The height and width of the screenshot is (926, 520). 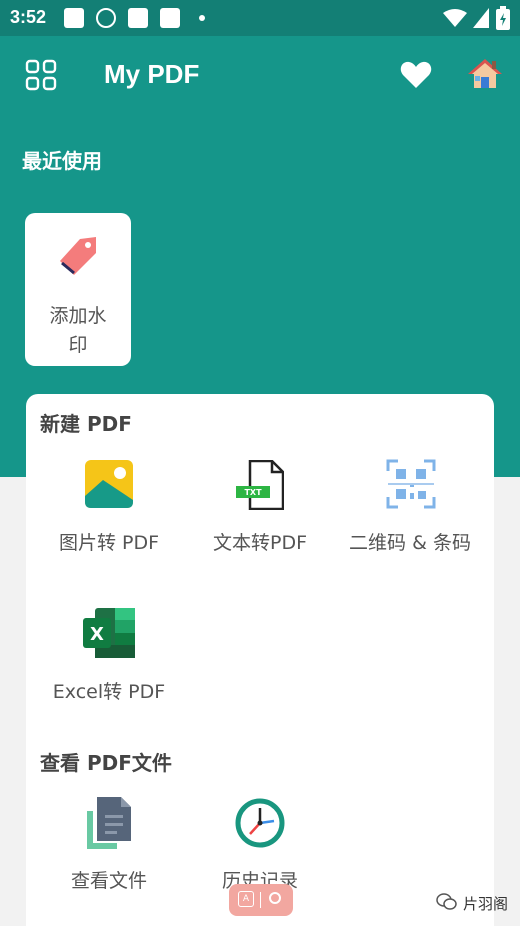 I want to click on create-section-title: 新建 PDF, so click(x=86, y=424).